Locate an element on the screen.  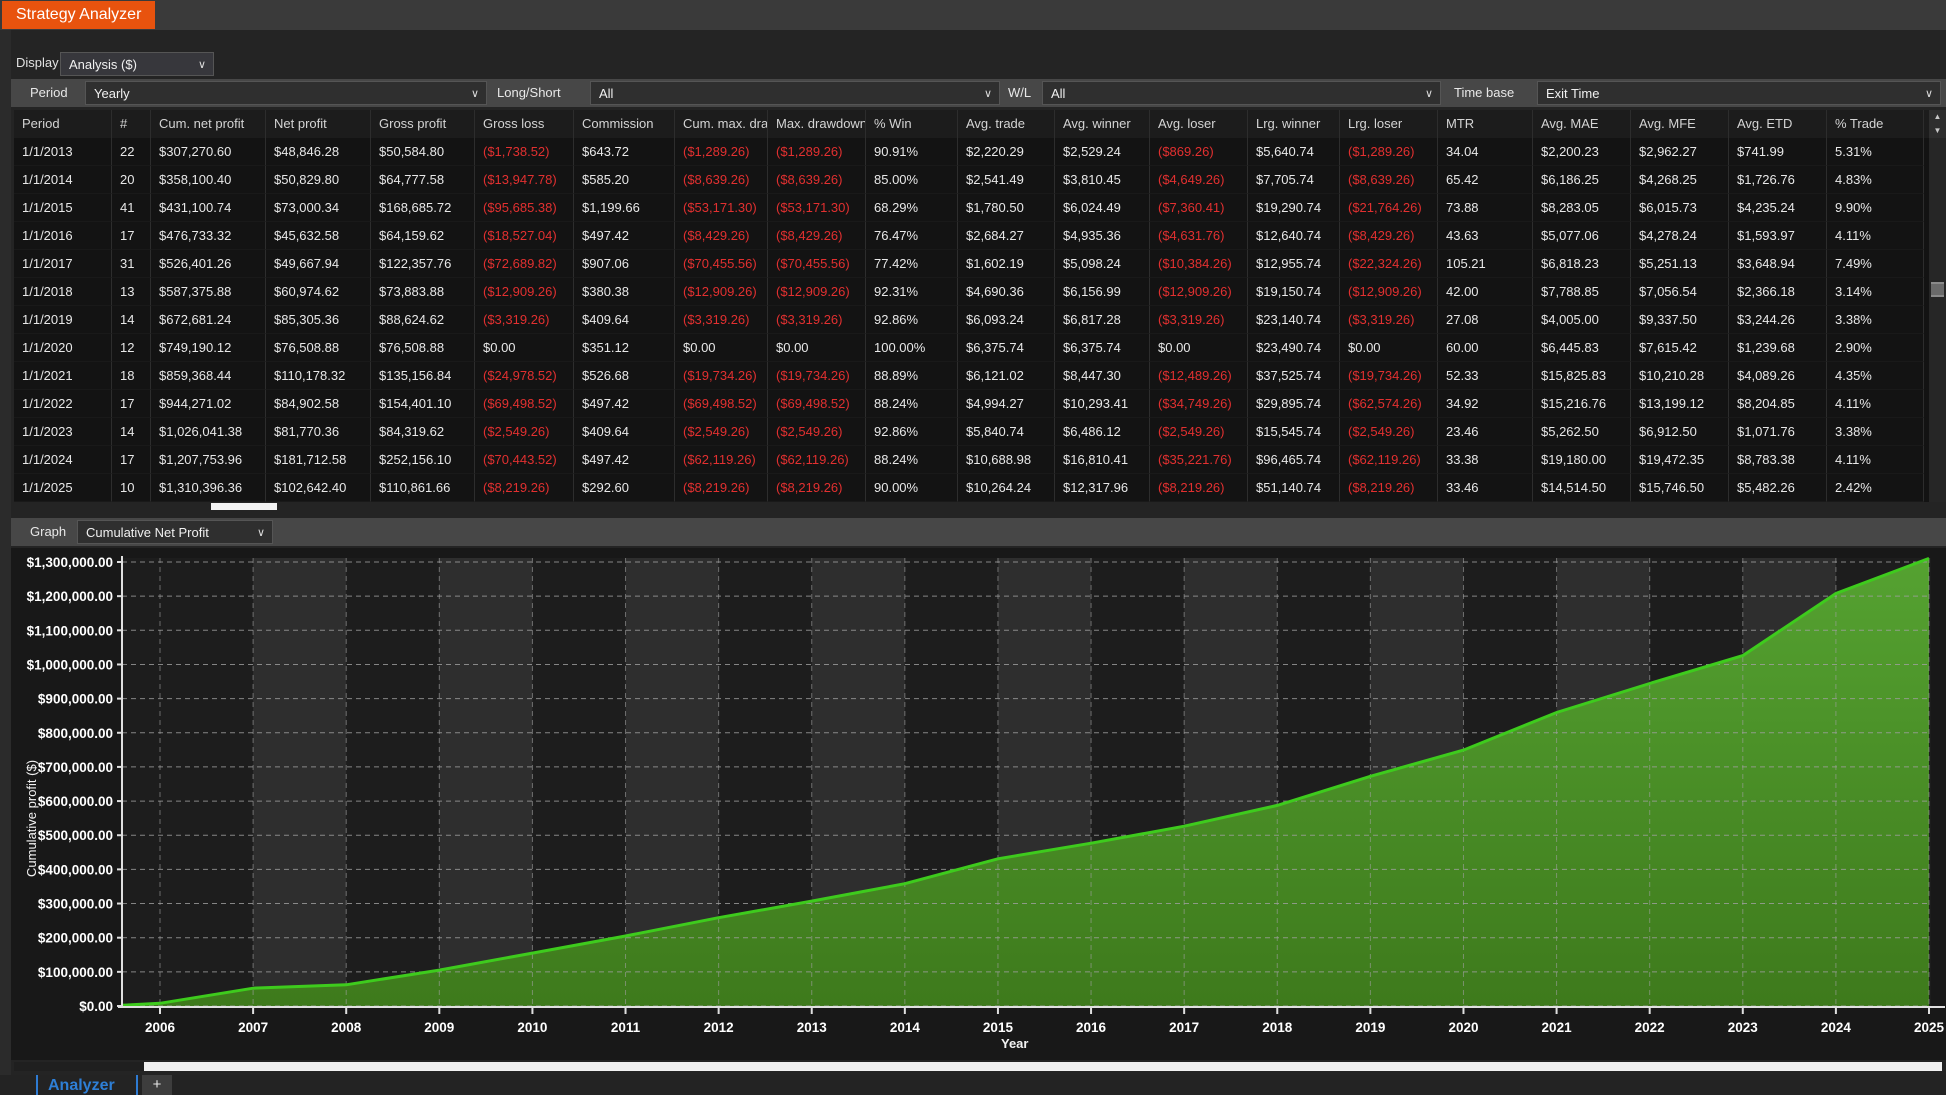
table-cell: ($4,649.26) is located at coordinates (1199, 180).